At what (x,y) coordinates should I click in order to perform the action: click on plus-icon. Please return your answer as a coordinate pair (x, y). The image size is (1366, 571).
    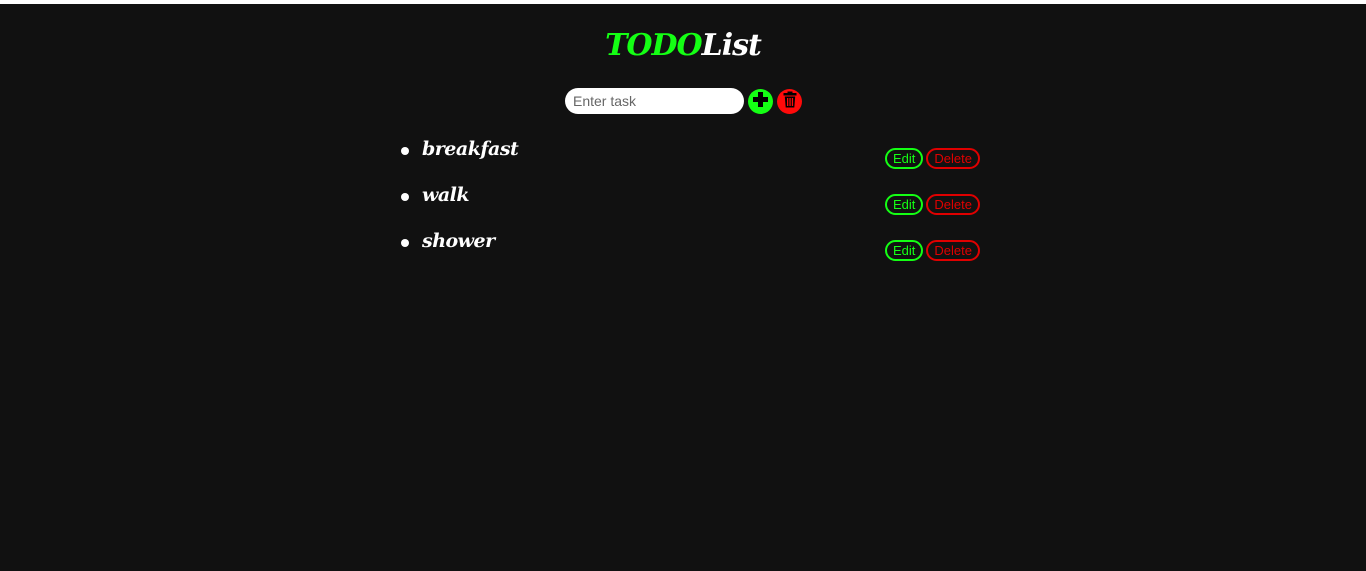
    Looking at the image, I should click on (760, 101).